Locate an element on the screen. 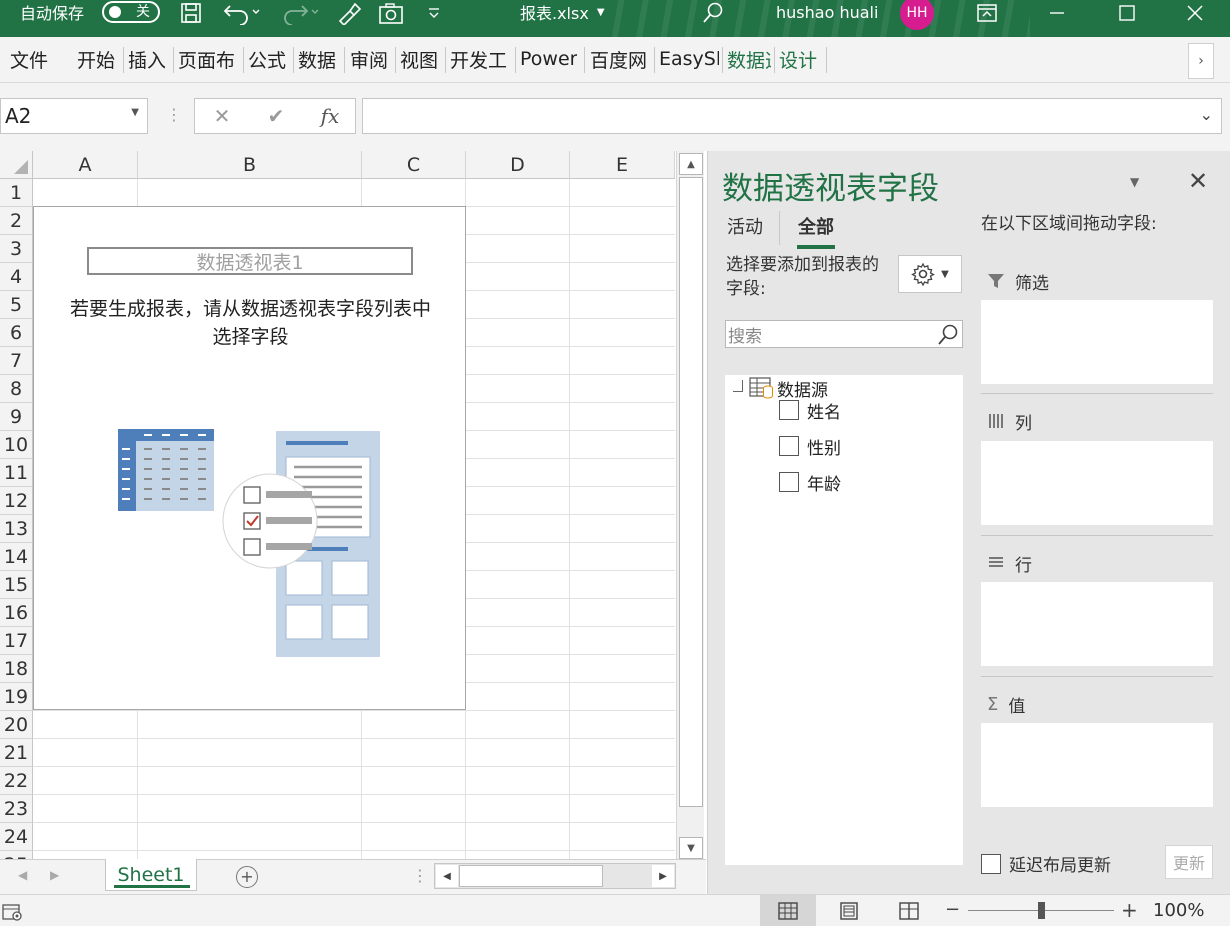 The image size is (1230, 926). columns-drop-area is located at coordinates (1097, 483).